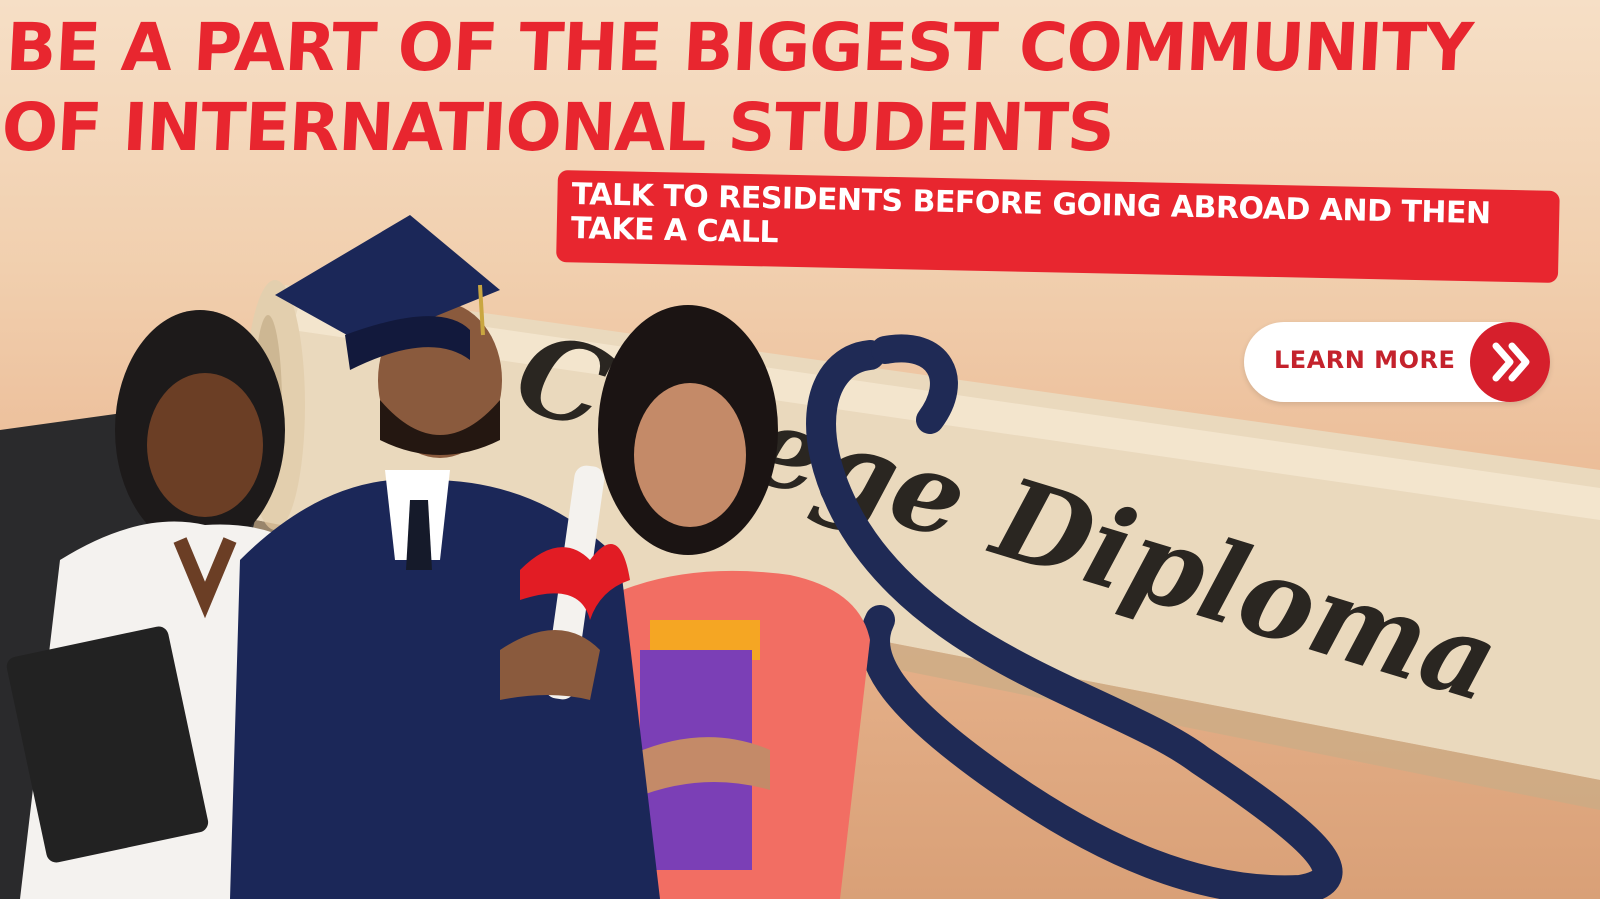 The height and width of the screenshot is (899, 1600). I want to click on double-chevron-right-icon, so click(1510, 362).